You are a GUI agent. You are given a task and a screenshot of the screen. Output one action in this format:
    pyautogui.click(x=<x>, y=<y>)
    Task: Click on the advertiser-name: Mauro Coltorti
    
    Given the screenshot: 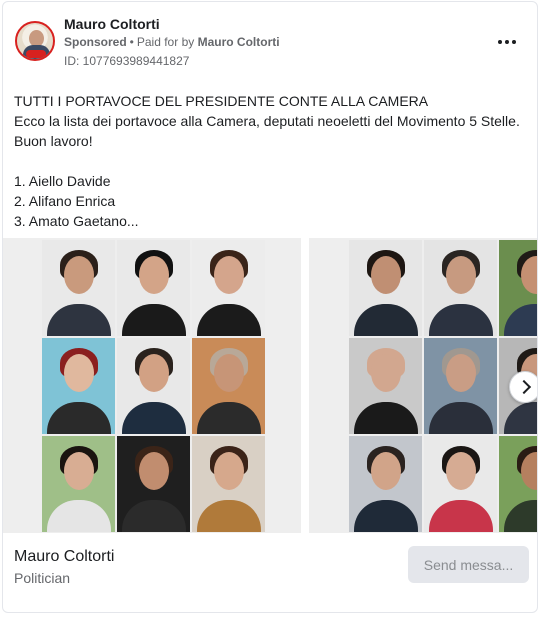 What is the action you would take?
    pyautogui.click(x=112, y=24)
    